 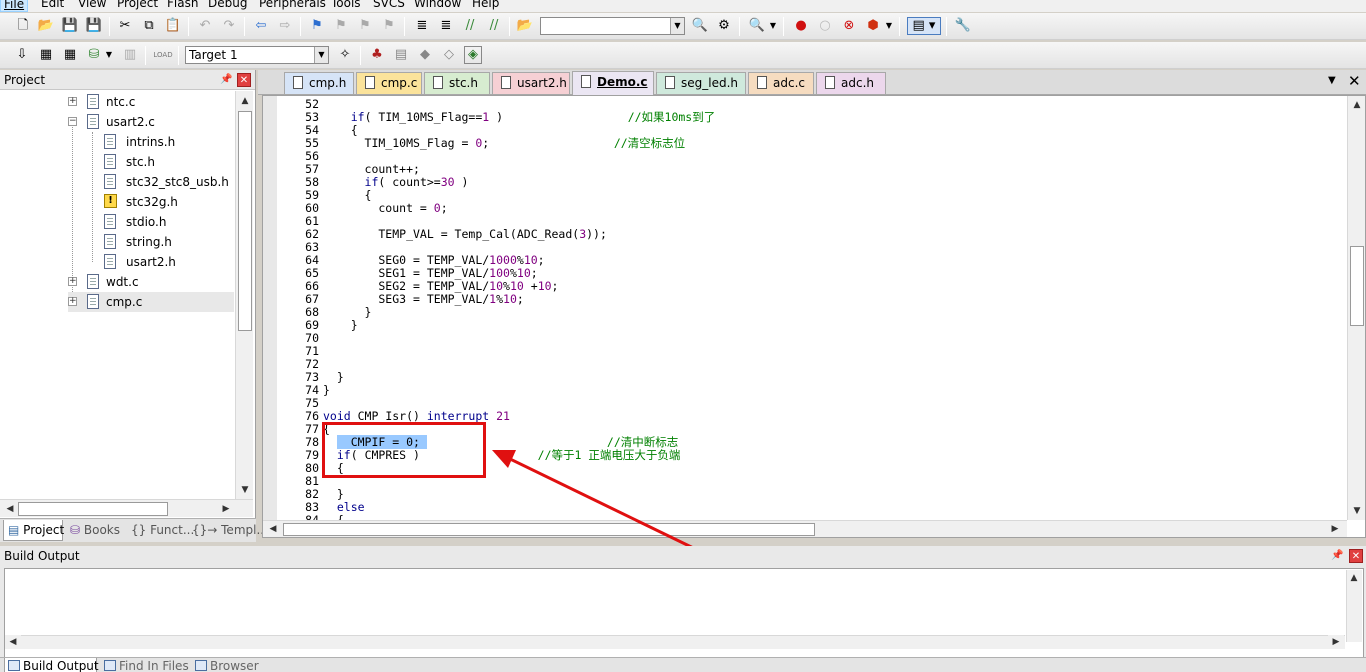 What do you see at coordinates (23, 26) in the screenshot?
I see `new-file-icon: 🗋` at bounding box center [23, 26].